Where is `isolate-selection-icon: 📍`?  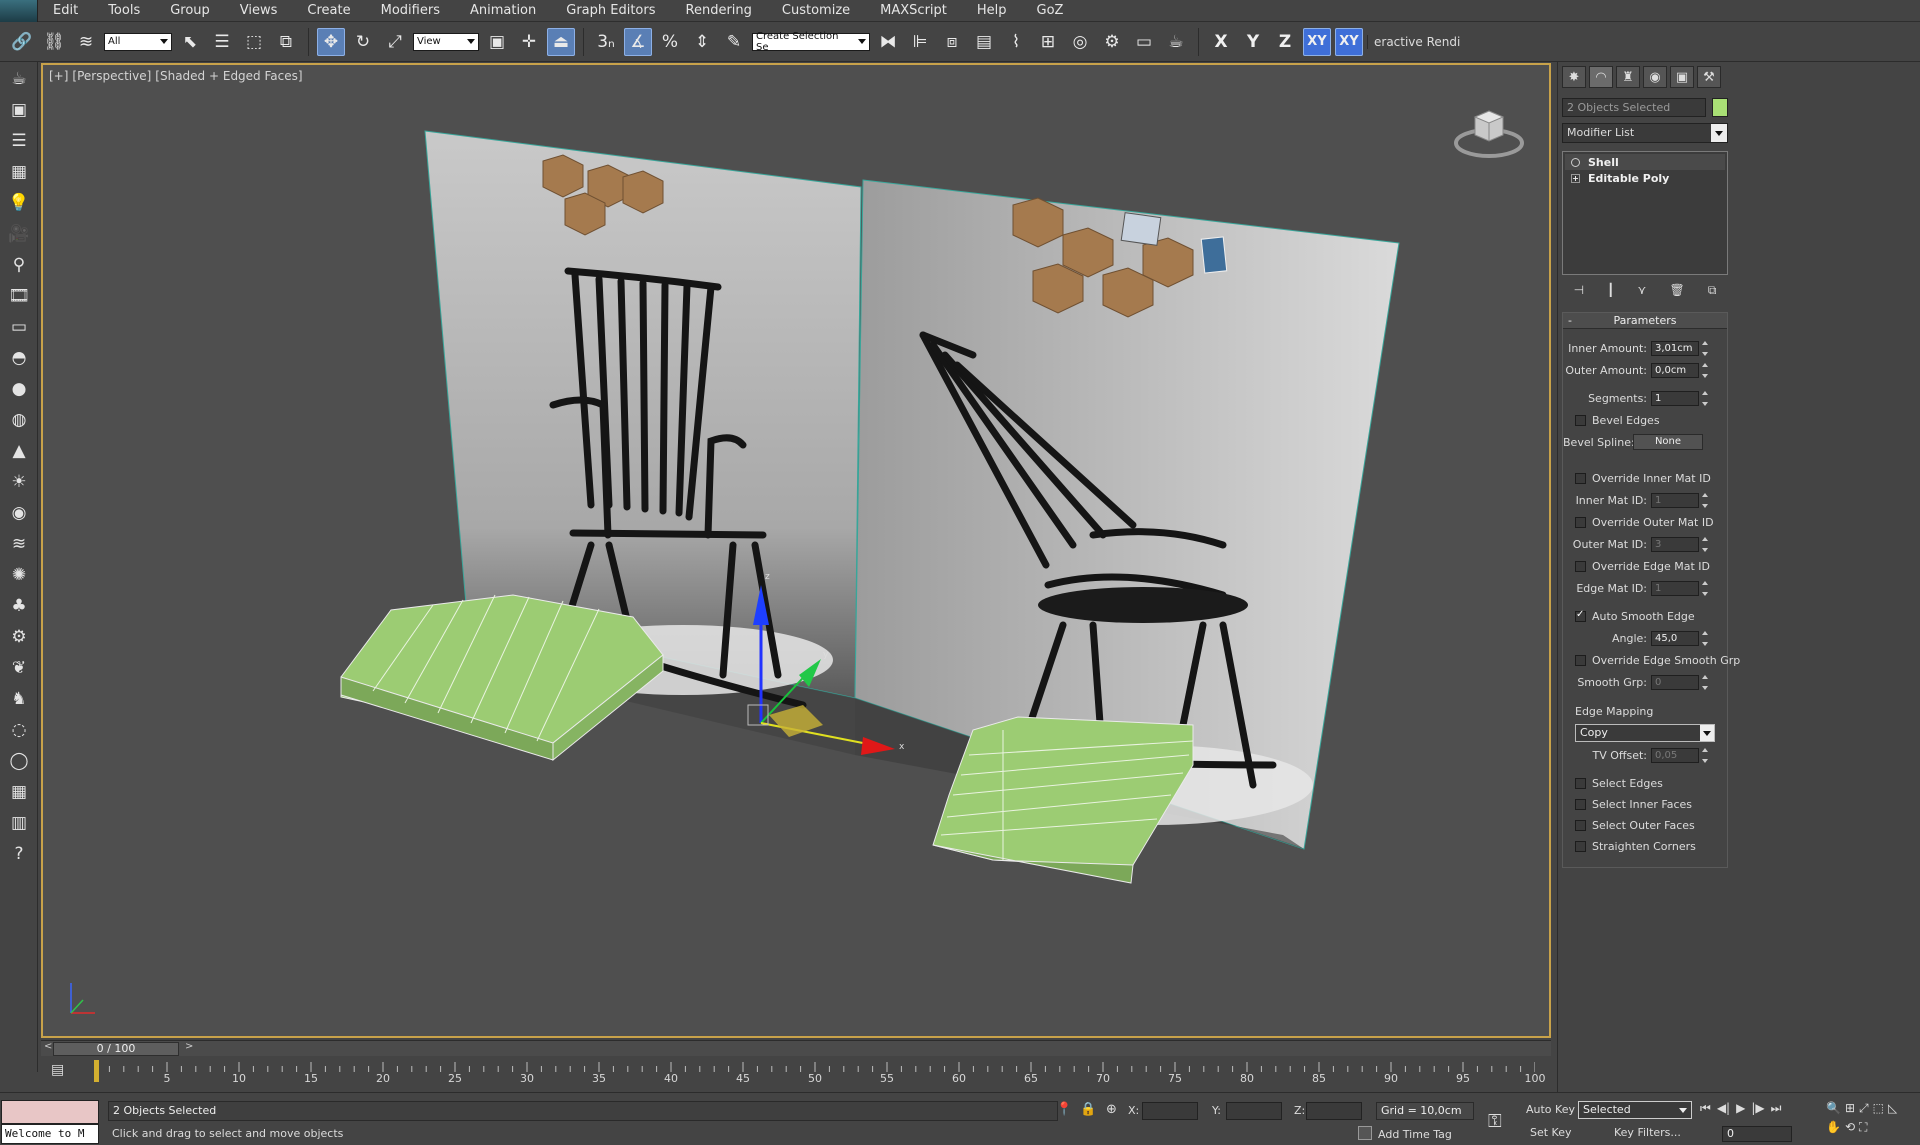
isolate-selection-icon: 📍 is located at coordinates (1064, 1109).